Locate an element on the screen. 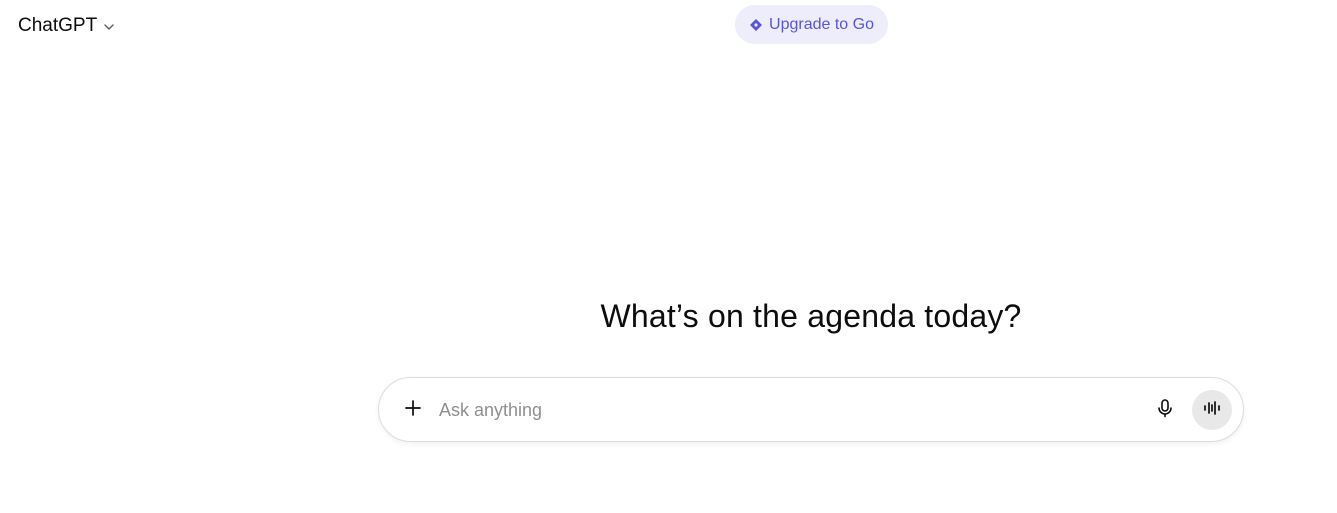 The height and width of the screenshot is (513, 1337). model-selector-button: ChatGPT is located at coordinates (67, 26).